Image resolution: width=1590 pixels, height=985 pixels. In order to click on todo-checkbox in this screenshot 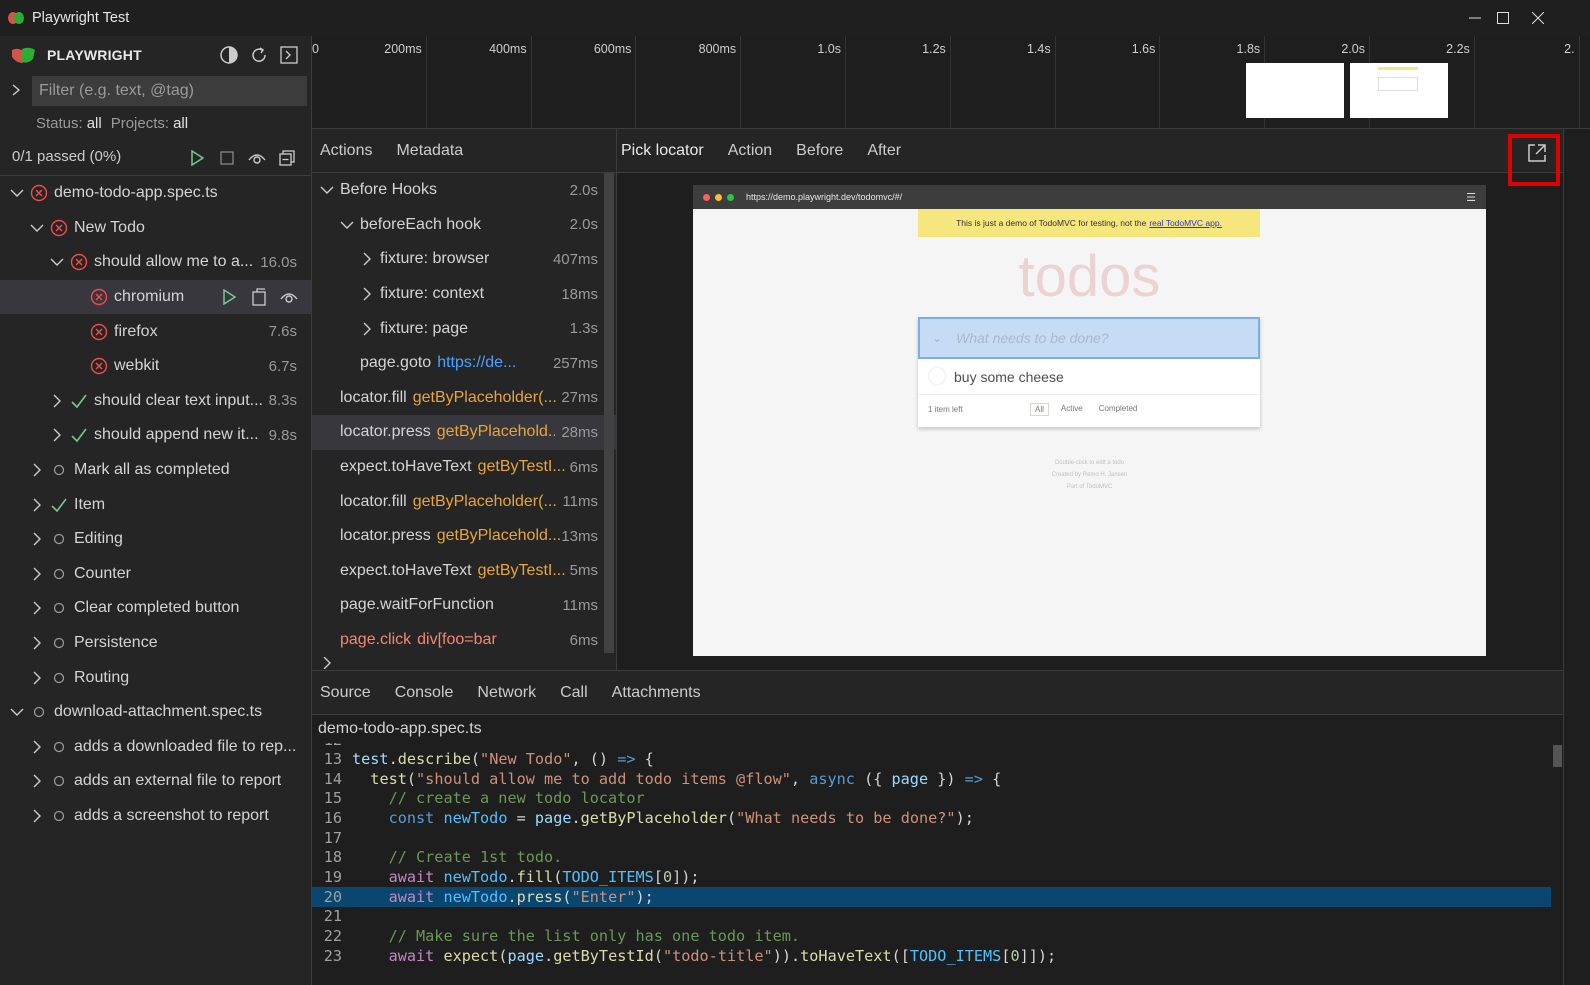, I will do `click(937, 376)`.